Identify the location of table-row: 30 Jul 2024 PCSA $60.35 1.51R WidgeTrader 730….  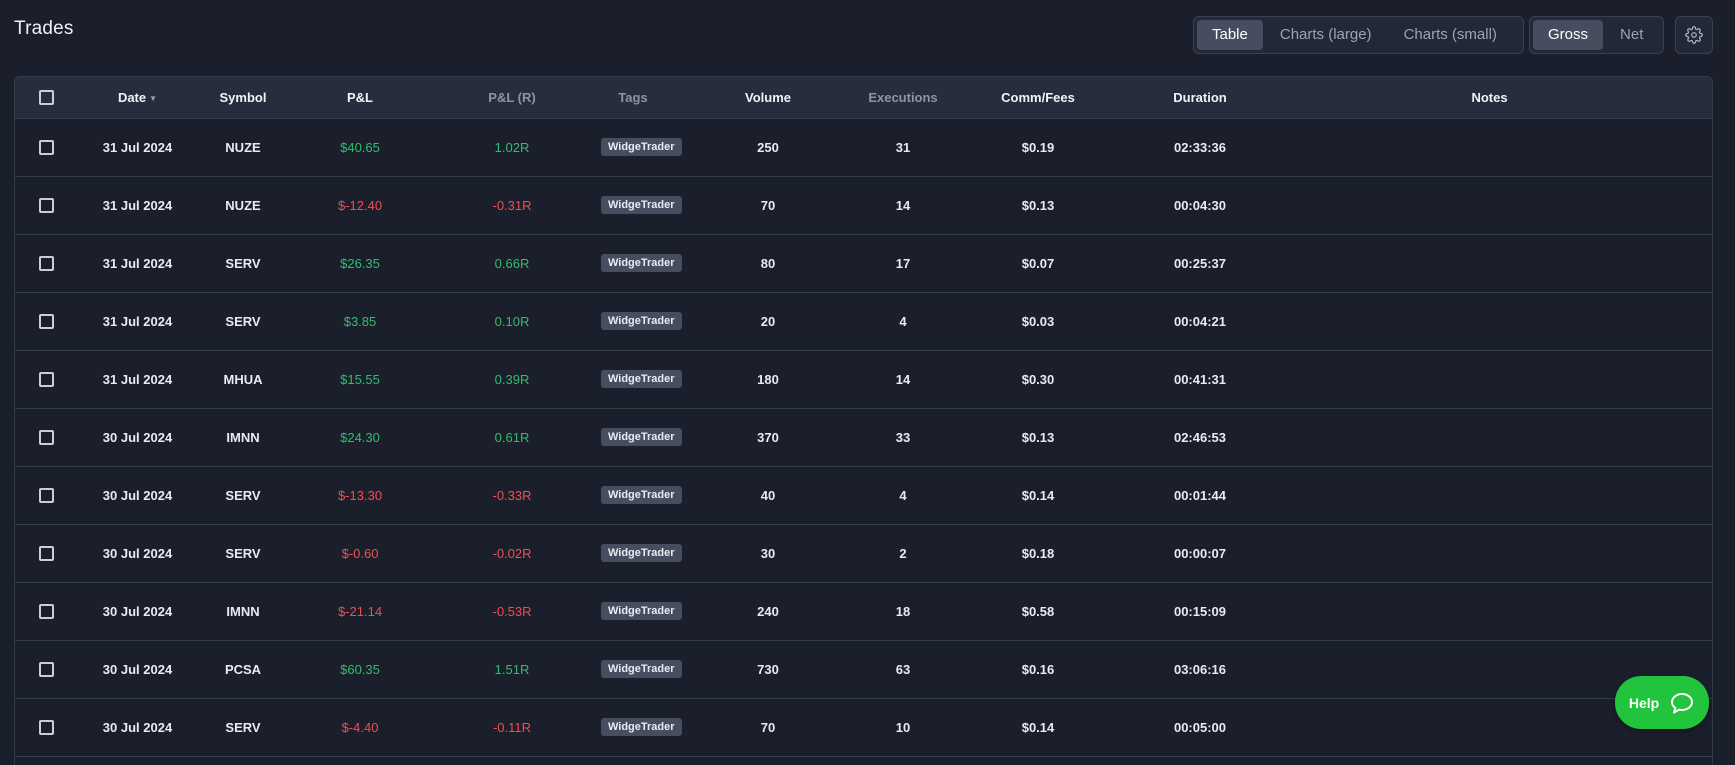
(863, 669).